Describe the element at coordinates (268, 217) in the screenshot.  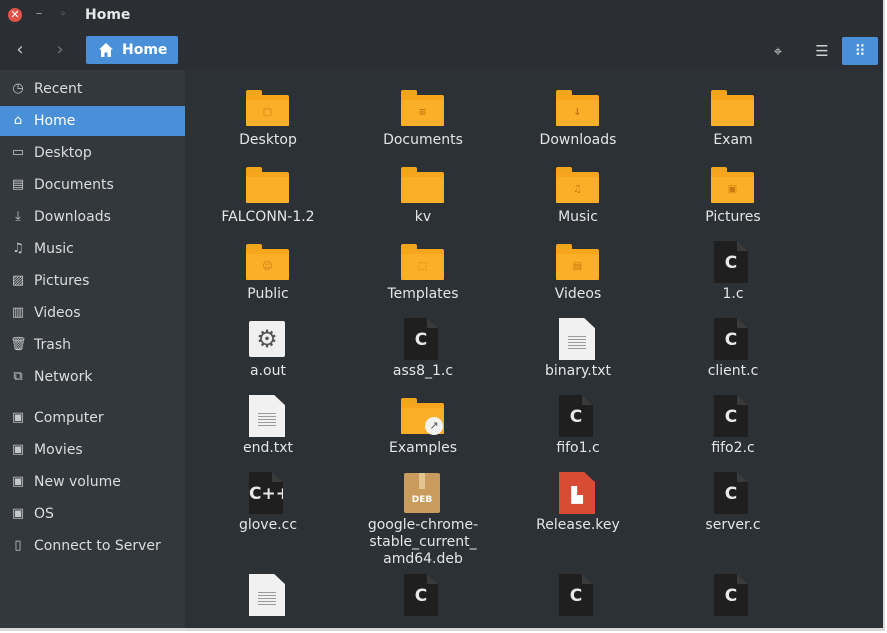
I see `file-name-label: FALCONN-1.2` at that location.